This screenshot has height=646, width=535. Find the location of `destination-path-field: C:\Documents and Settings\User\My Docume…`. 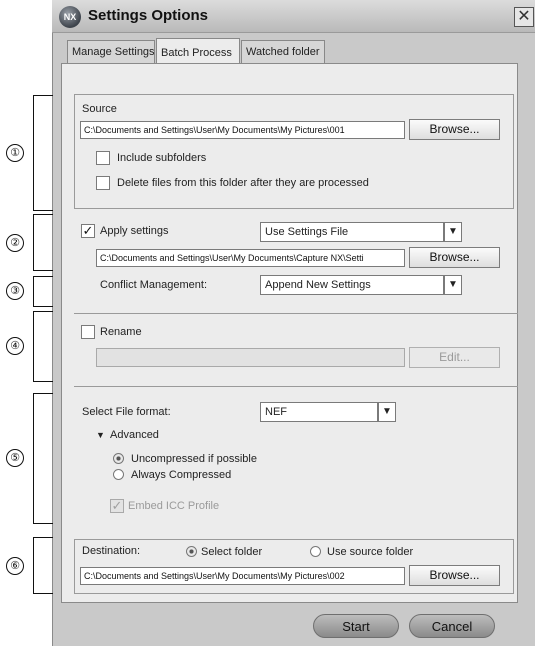

destination-path-field: C:\Documents and Settings\User\My Docume… is located at coordinates (242, 576).